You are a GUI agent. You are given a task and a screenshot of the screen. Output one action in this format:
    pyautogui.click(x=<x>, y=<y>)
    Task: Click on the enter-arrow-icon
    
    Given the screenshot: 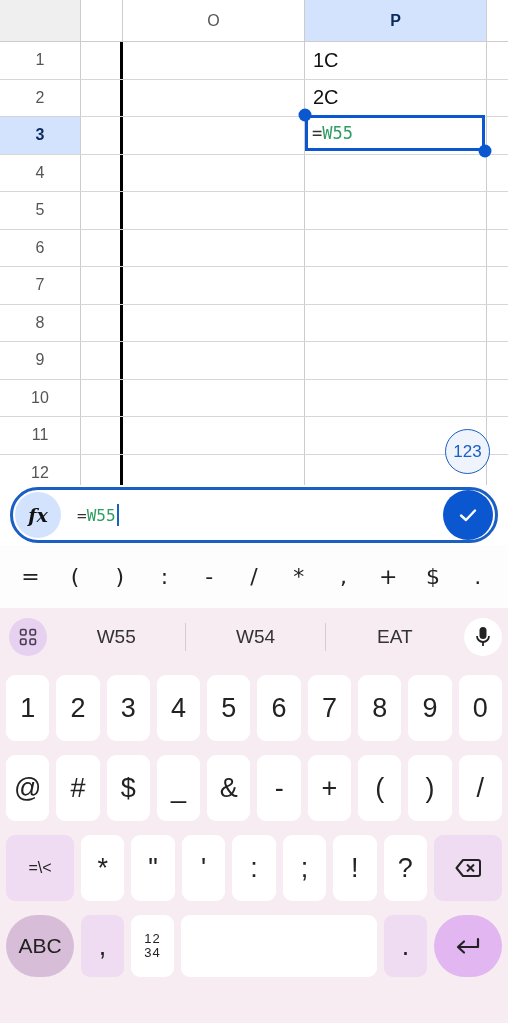 What is the action you would take?
    pyautogui.click(x=468, y=946)
    